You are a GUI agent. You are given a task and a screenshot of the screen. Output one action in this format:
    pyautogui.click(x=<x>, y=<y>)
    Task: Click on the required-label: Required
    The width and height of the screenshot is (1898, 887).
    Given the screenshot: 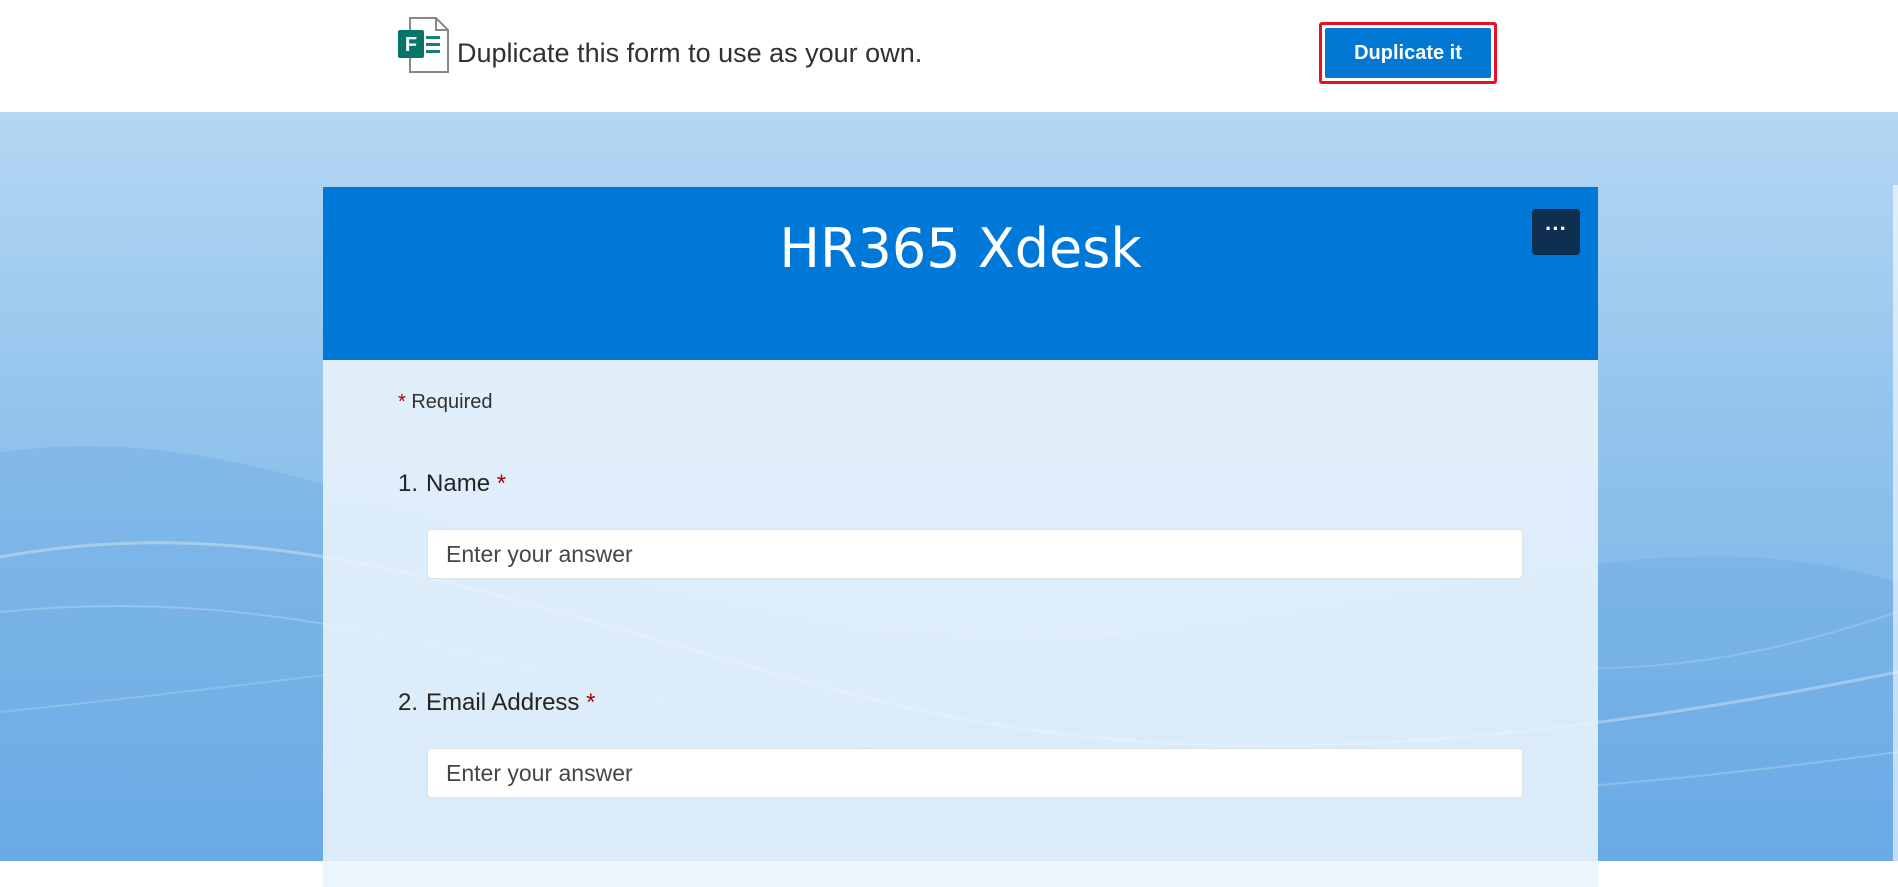 What is the action you would take?
    pyautogui.click(x=452, y=402)
    